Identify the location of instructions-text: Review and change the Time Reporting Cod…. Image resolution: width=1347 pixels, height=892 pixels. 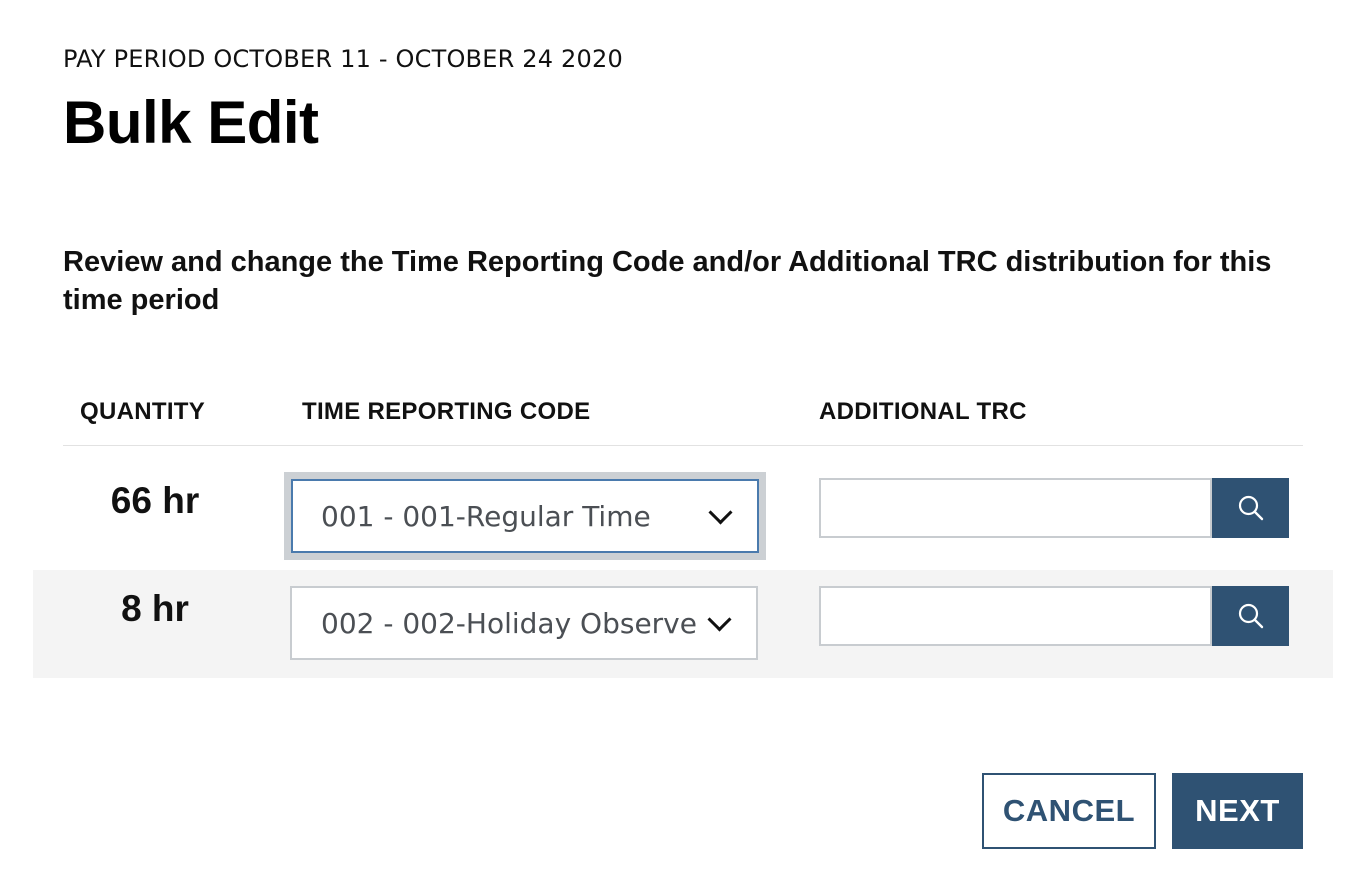
(667, 281).